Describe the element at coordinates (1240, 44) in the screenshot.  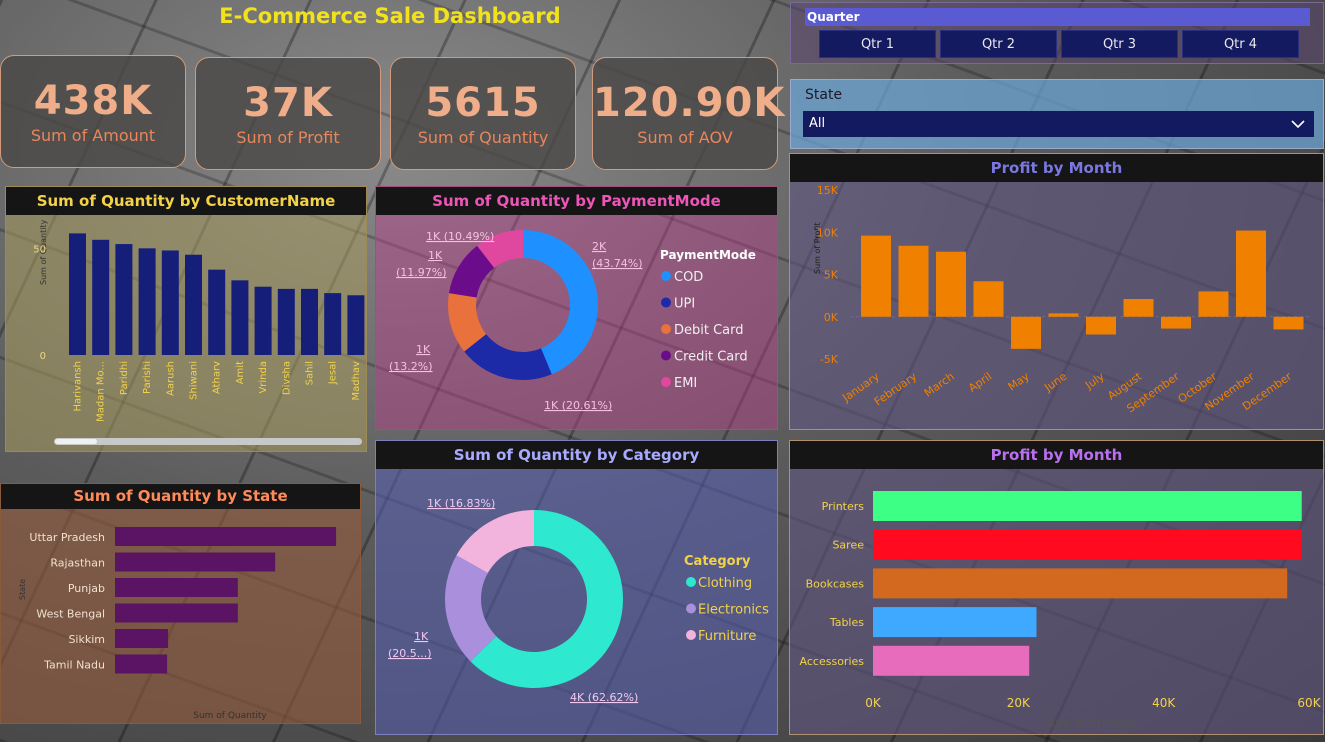
I see `quarter-button-q4: Qtr 4` at that location.